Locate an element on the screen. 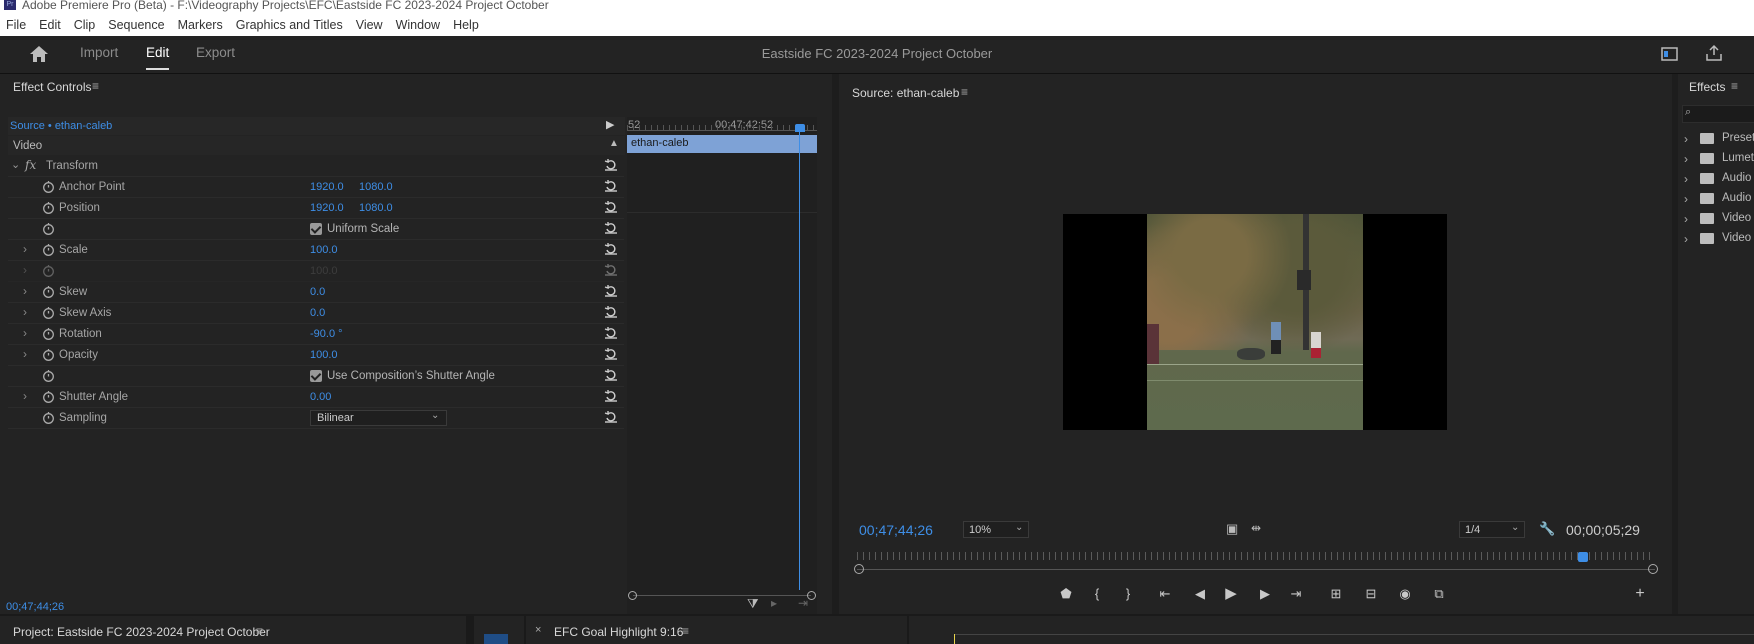  sequence-tab: EFC Goal Highlight 9:16 is located at coordinates (618, 632).